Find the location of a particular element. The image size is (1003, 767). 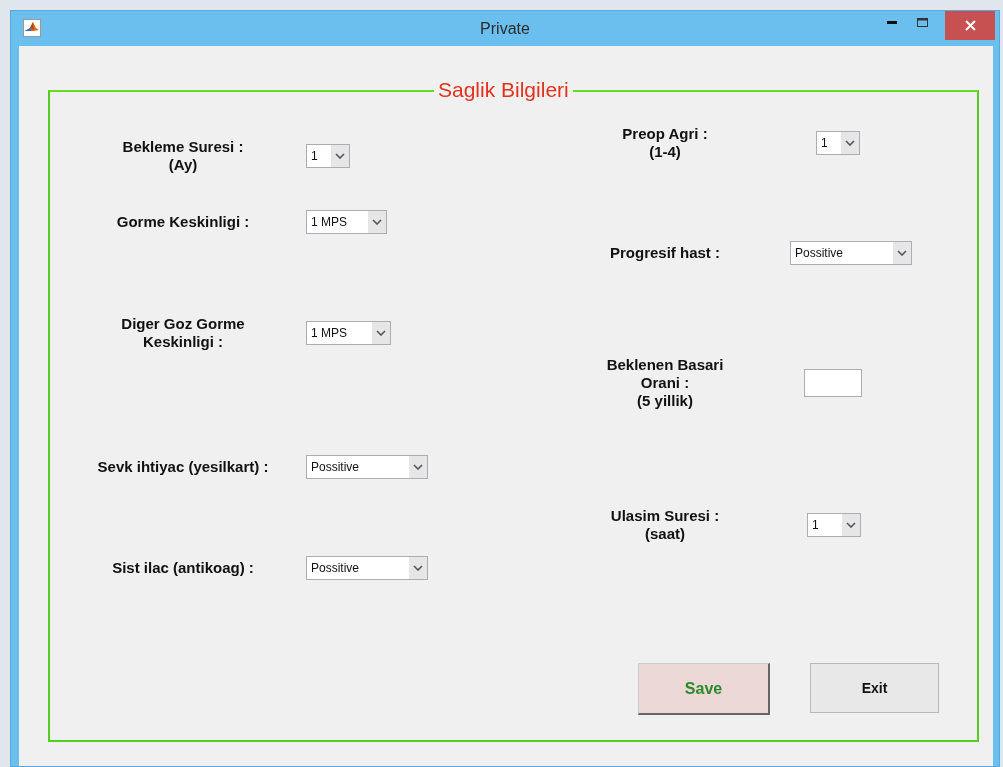

field-label: Progresif hast : is located at coordinates (665, 253).